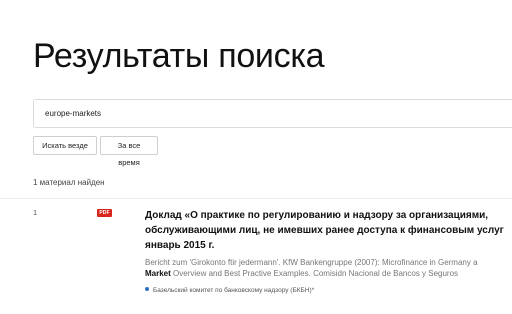  What do you see at coordinates (69, 182) in the screenshot?
I see `results-count: 1 материал найден` at bounding box center [69, 182].